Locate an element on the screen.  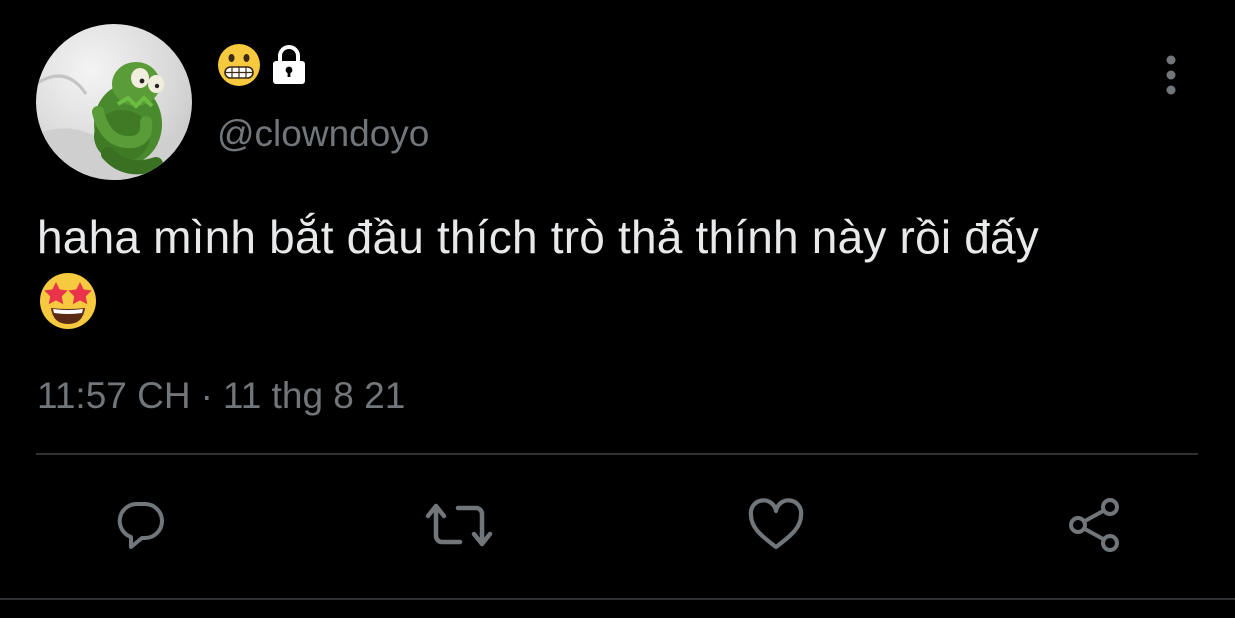
more-vertical-icon is located at coordinates (1171, 76).